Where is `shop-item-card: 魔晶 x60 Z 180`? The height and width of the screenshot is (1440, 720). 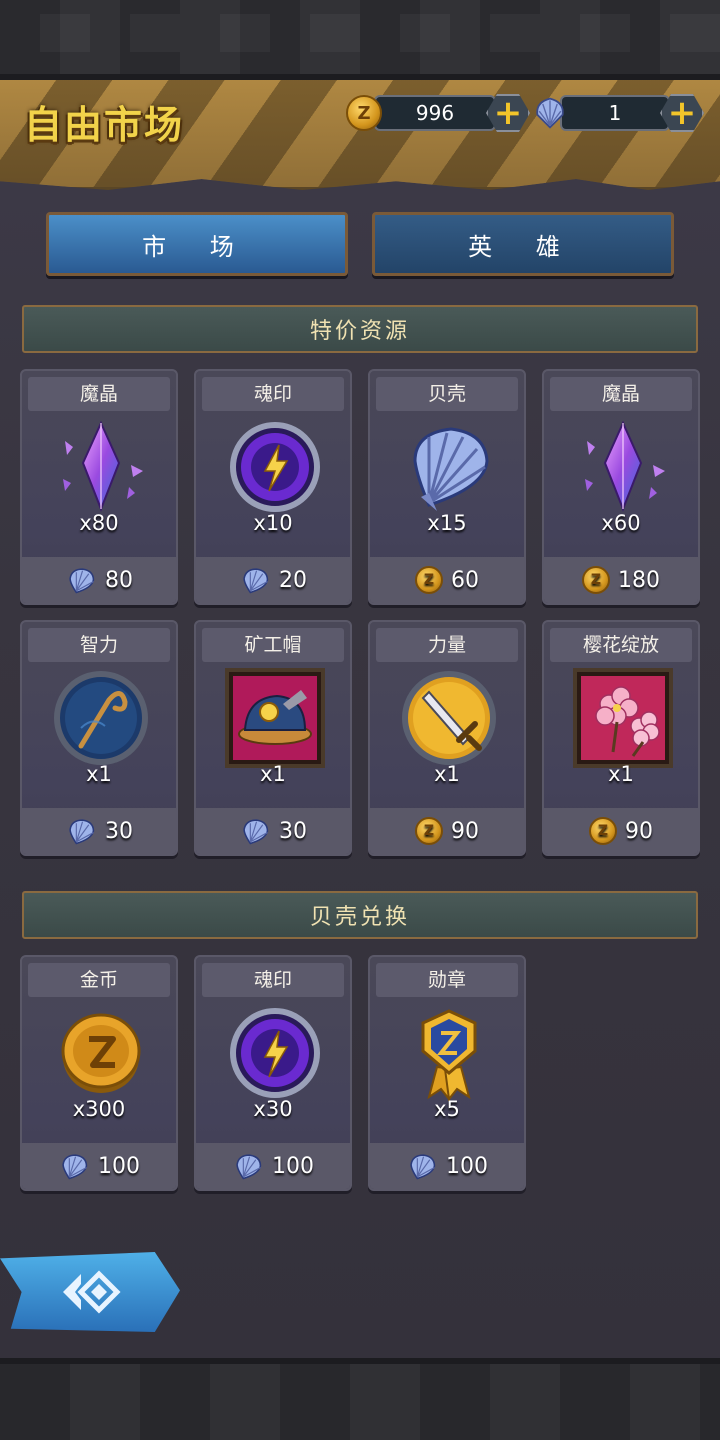
shop-item-card: 魔晶 x60 Z 180 is located at coordinates (621, 487).